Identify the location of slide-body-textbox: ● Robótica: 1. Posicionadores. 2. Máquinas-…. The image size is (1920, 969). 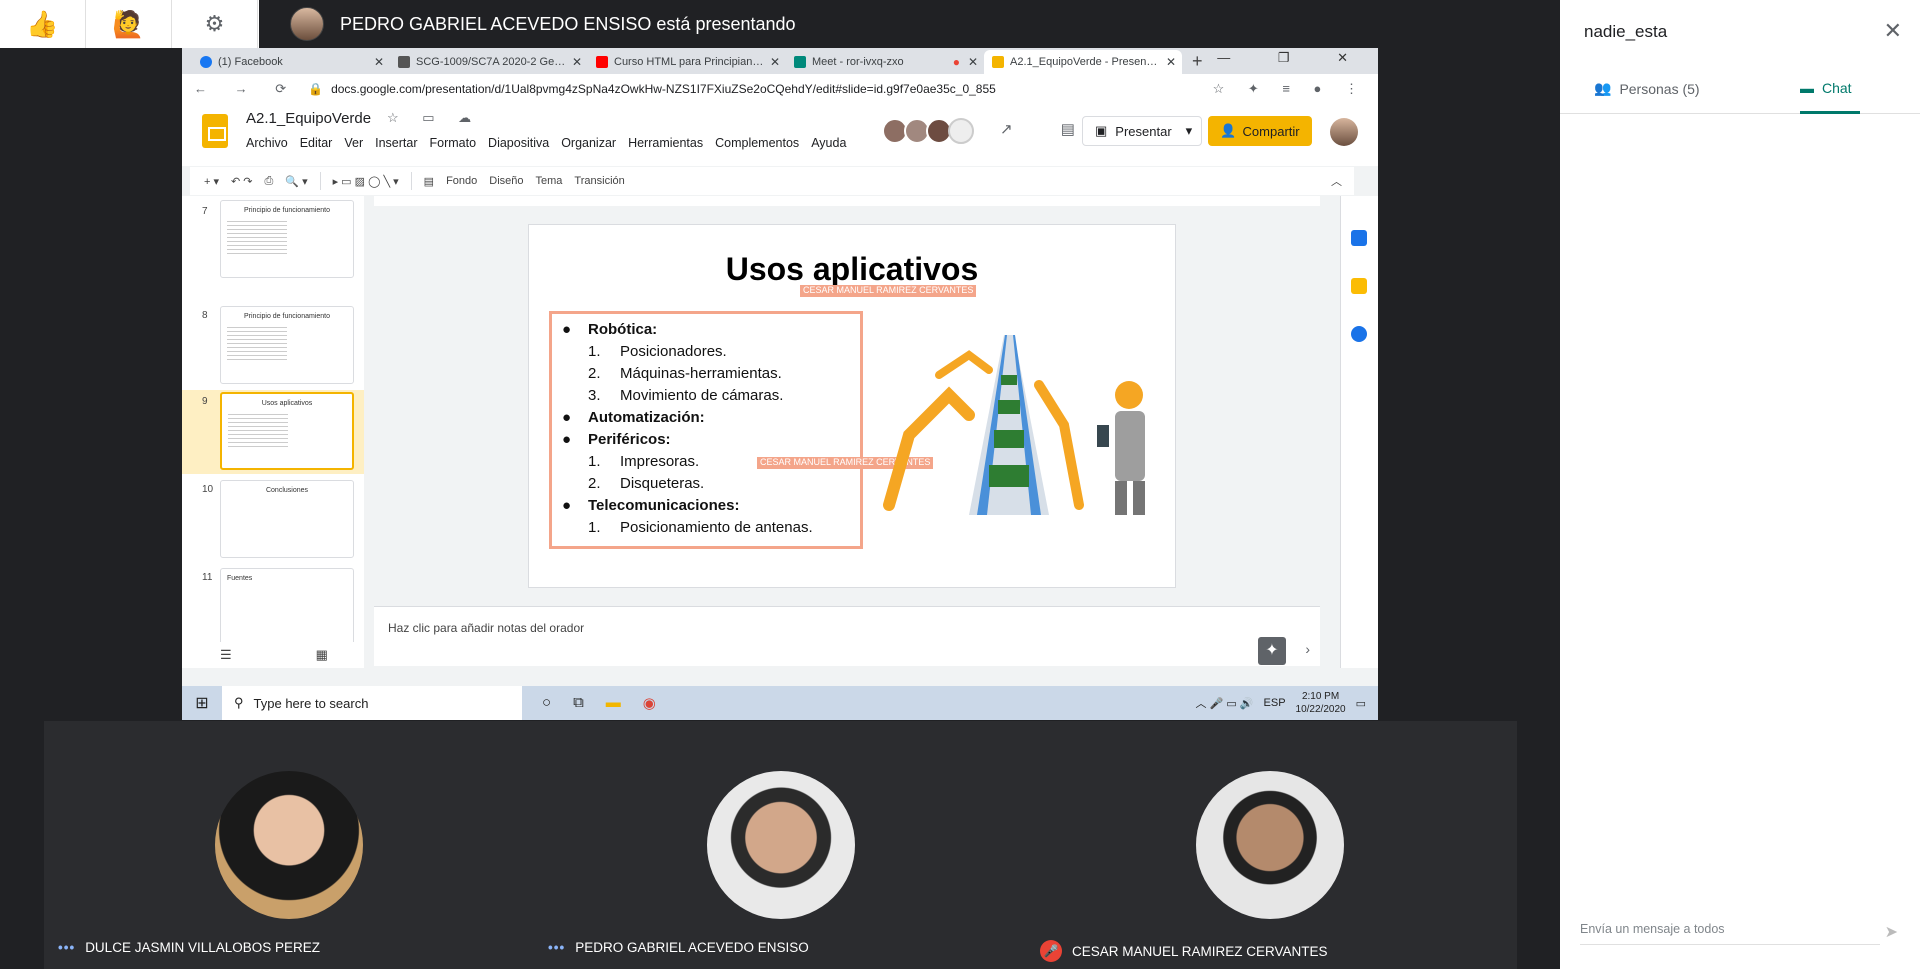
(706, 430).